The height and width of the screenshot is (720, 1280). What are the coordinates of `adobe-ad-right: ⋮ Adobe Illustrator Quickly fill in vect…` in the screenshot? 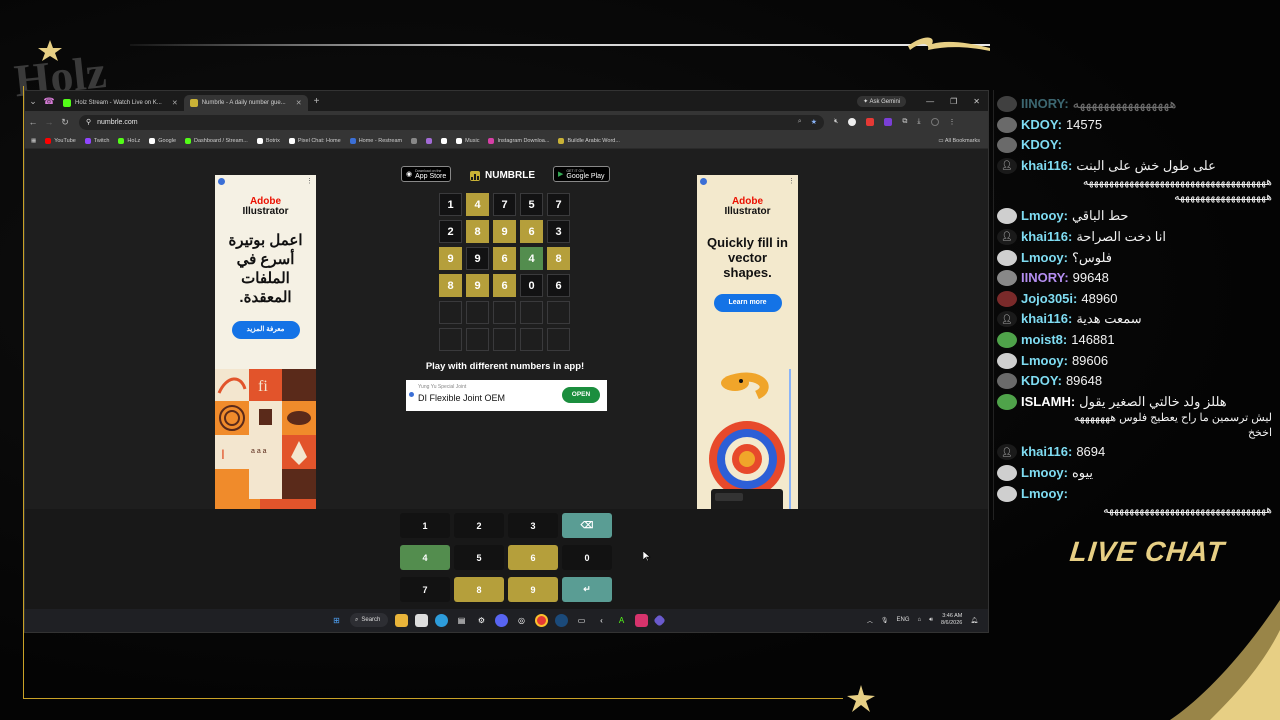 It's located at (747, 365).